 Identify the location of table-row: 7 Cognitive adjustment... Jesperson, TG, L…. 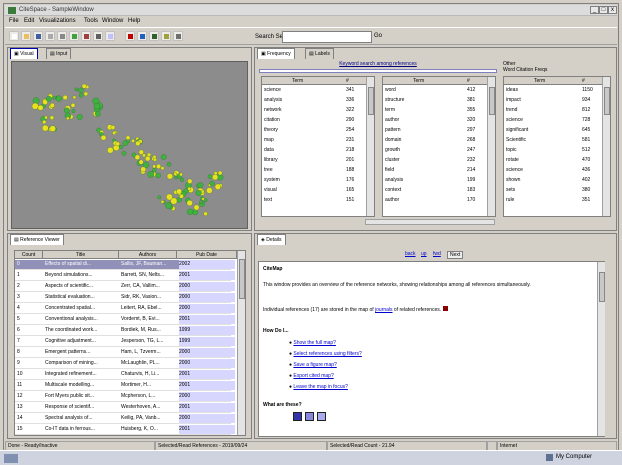
(125, 342).